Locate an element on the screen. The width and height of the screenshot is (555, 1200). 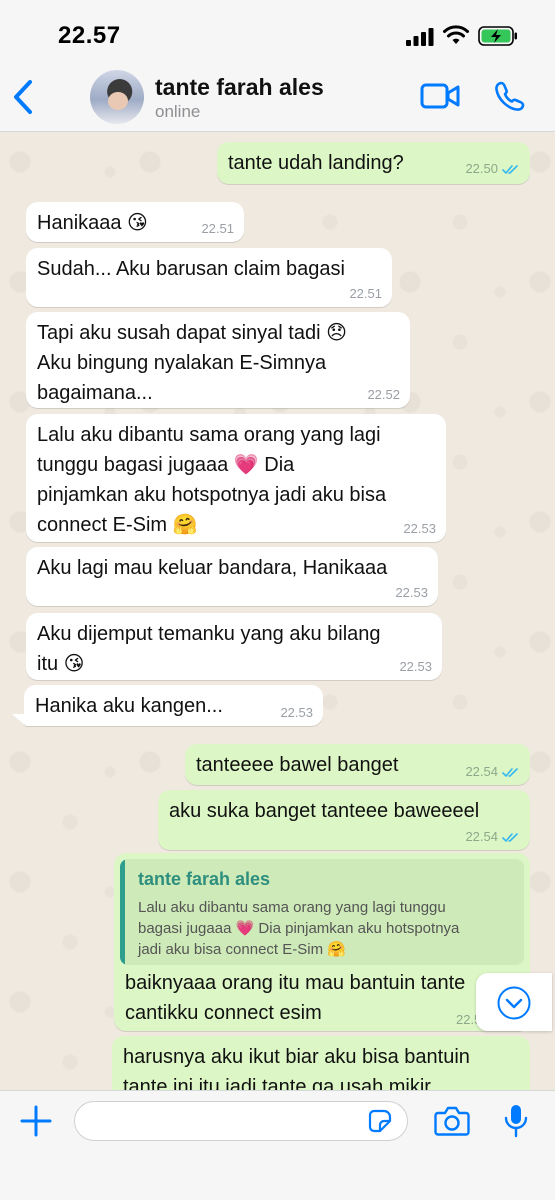
message-input is located at coordinates (241, 1121).